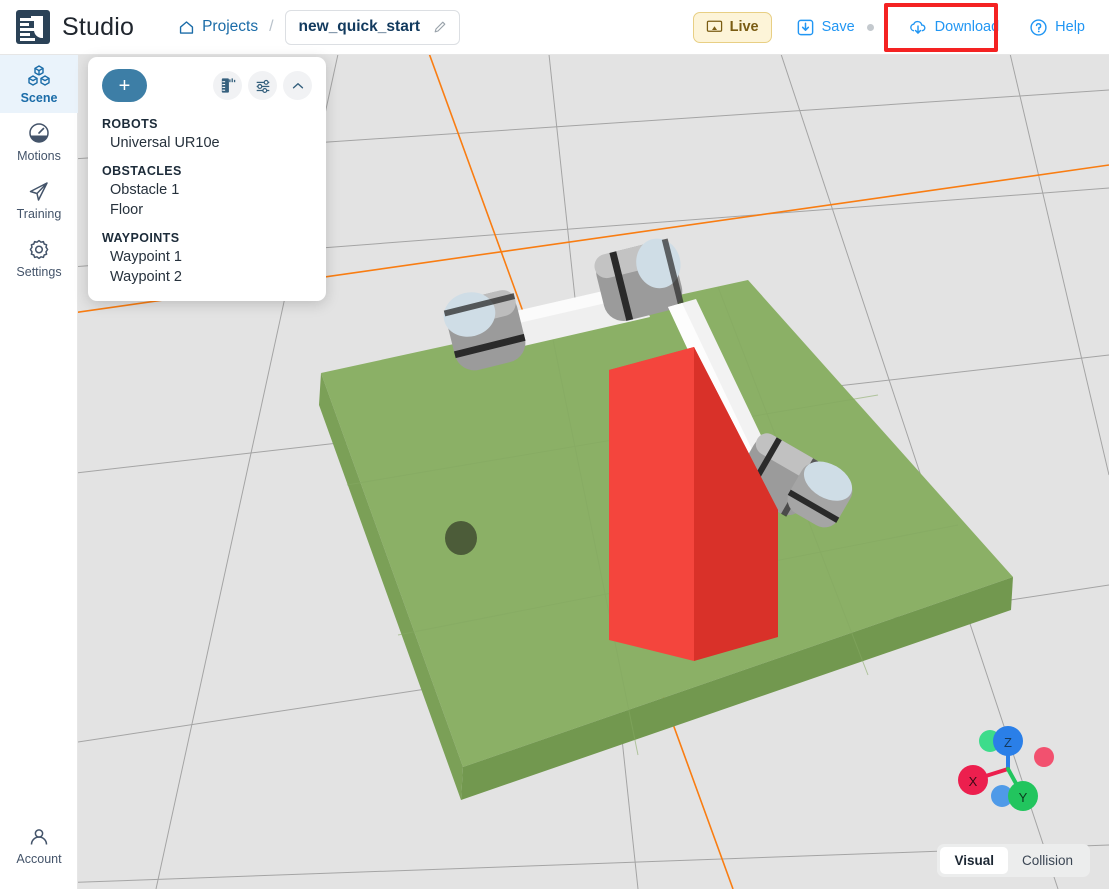  I want to click on scene-item-waypoint-1: Waypoint 2, so click(207, 277).